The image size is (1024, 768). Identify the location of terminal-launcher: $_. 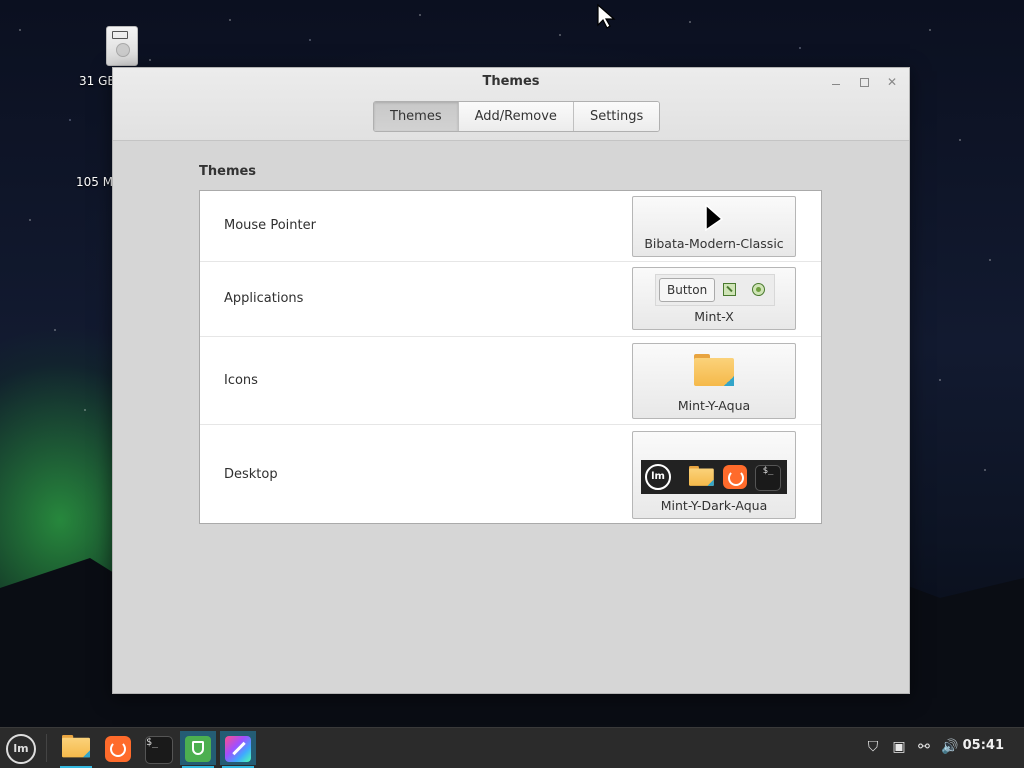
(158, 748).